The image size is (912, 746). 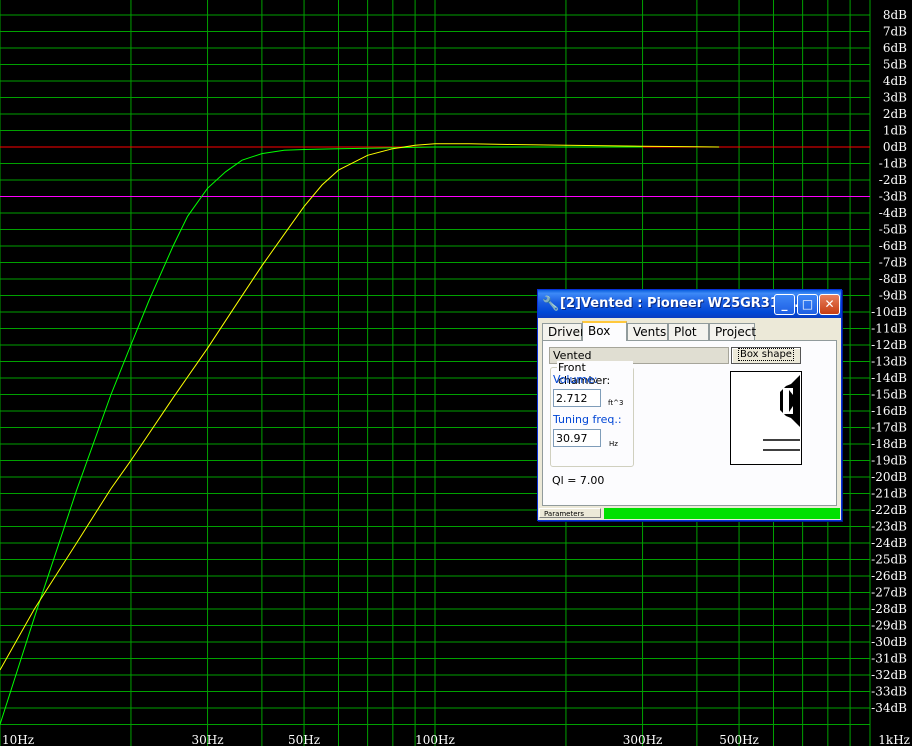 What do you see at coordinates (587, 419) in the screenshot?
I see `tuning-freq-label: Tuning freq.:` at bounding box center [587, 419].